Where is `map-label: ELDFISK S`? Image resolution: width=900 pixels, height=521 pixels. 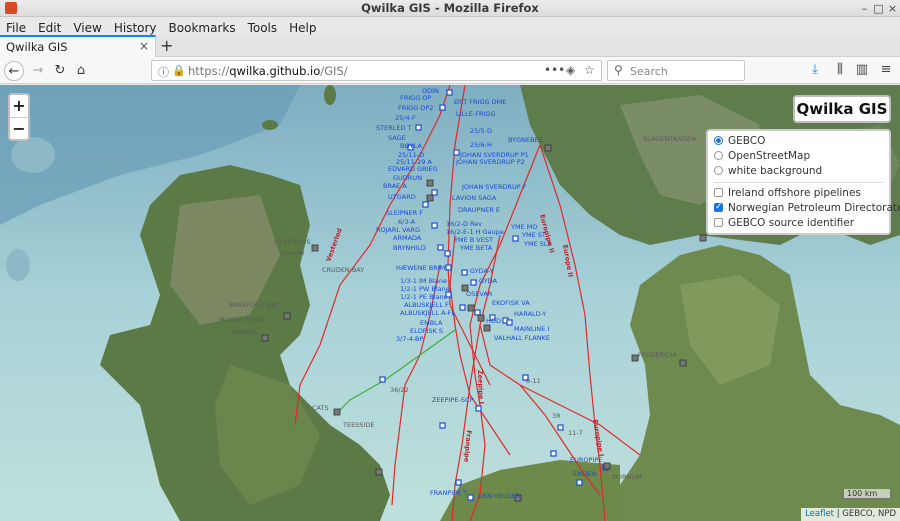 map-label: ELDFISK S is located at coordinates (426, 331).